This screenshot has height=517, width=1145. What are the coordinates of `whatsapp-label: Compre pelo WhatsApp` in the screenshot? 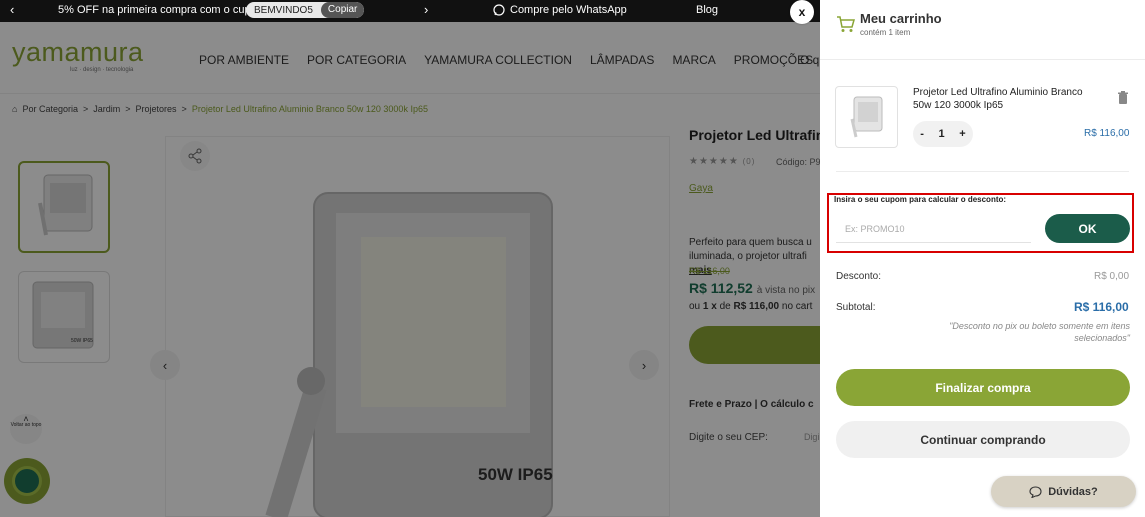 It's located at (568, 10).